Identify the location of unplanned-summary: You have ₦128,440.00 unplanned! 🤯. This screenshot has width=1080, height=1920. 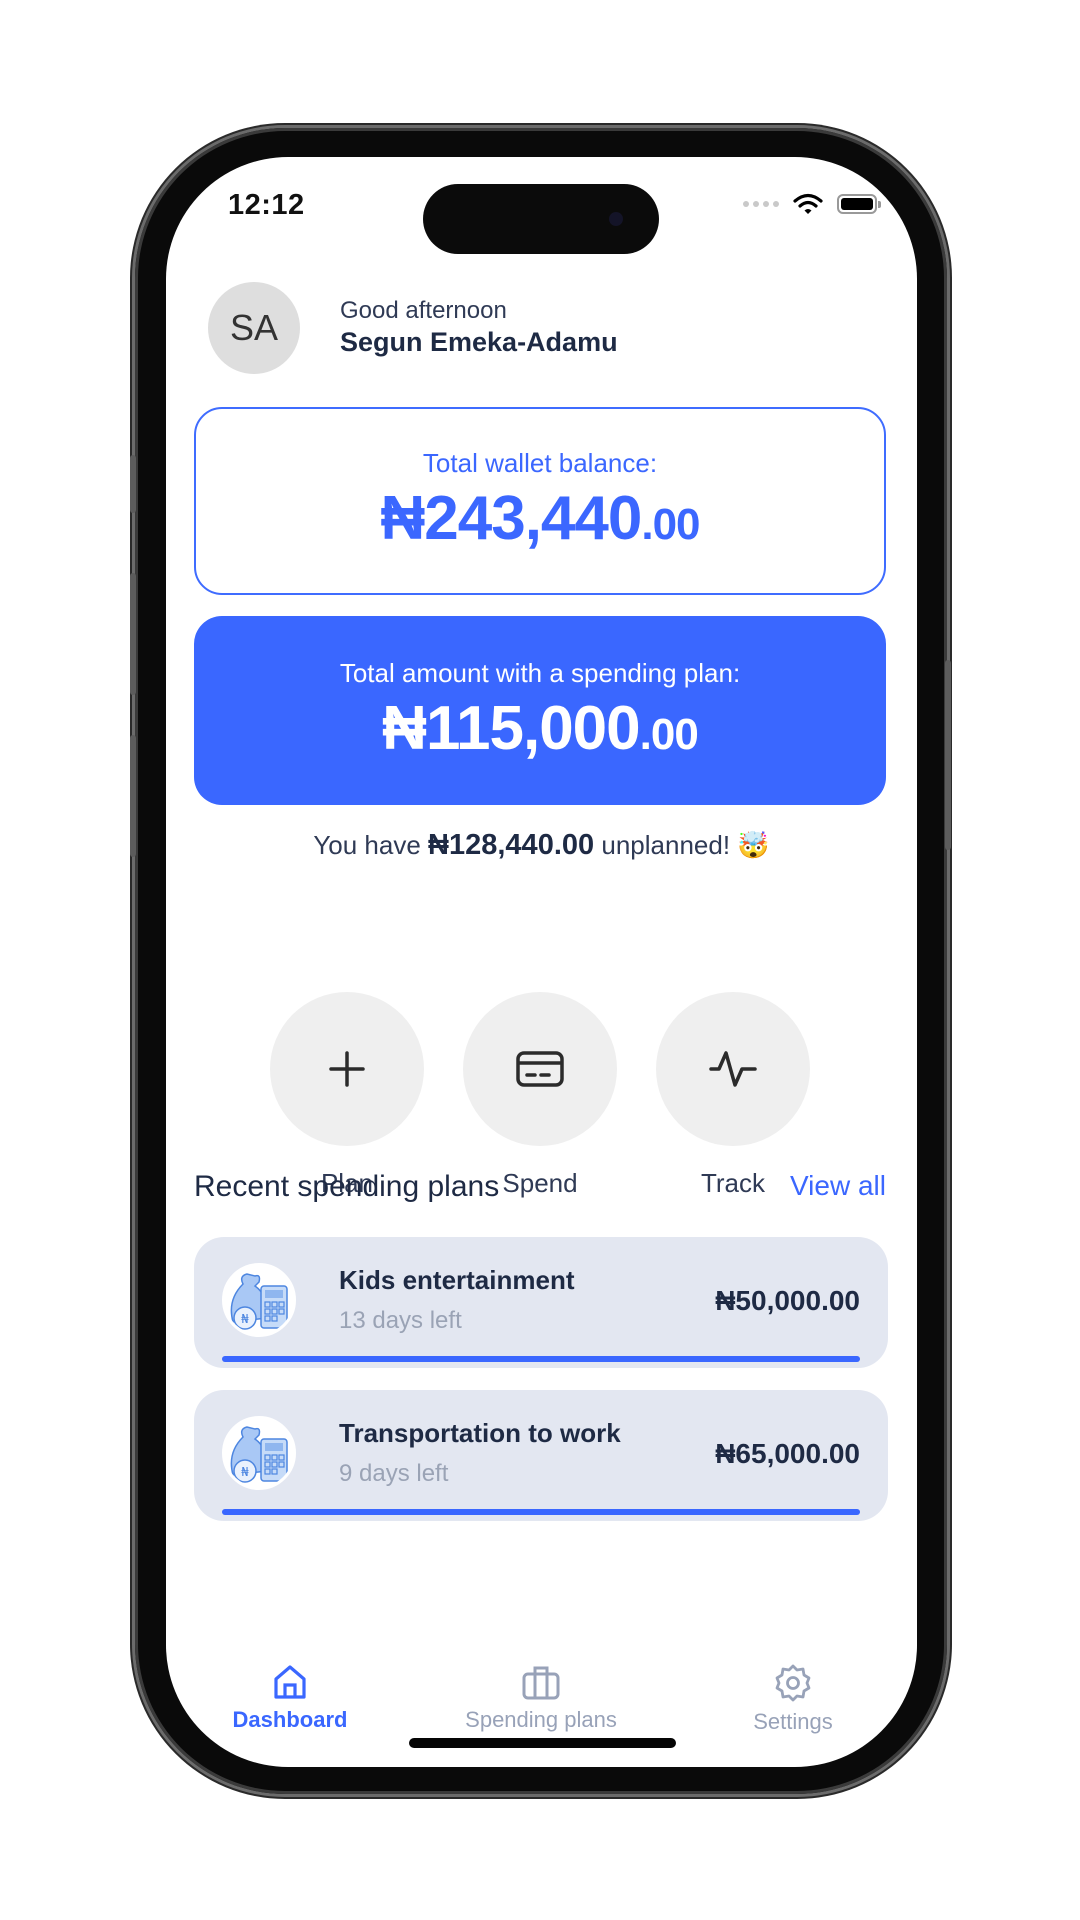
(541, 845).